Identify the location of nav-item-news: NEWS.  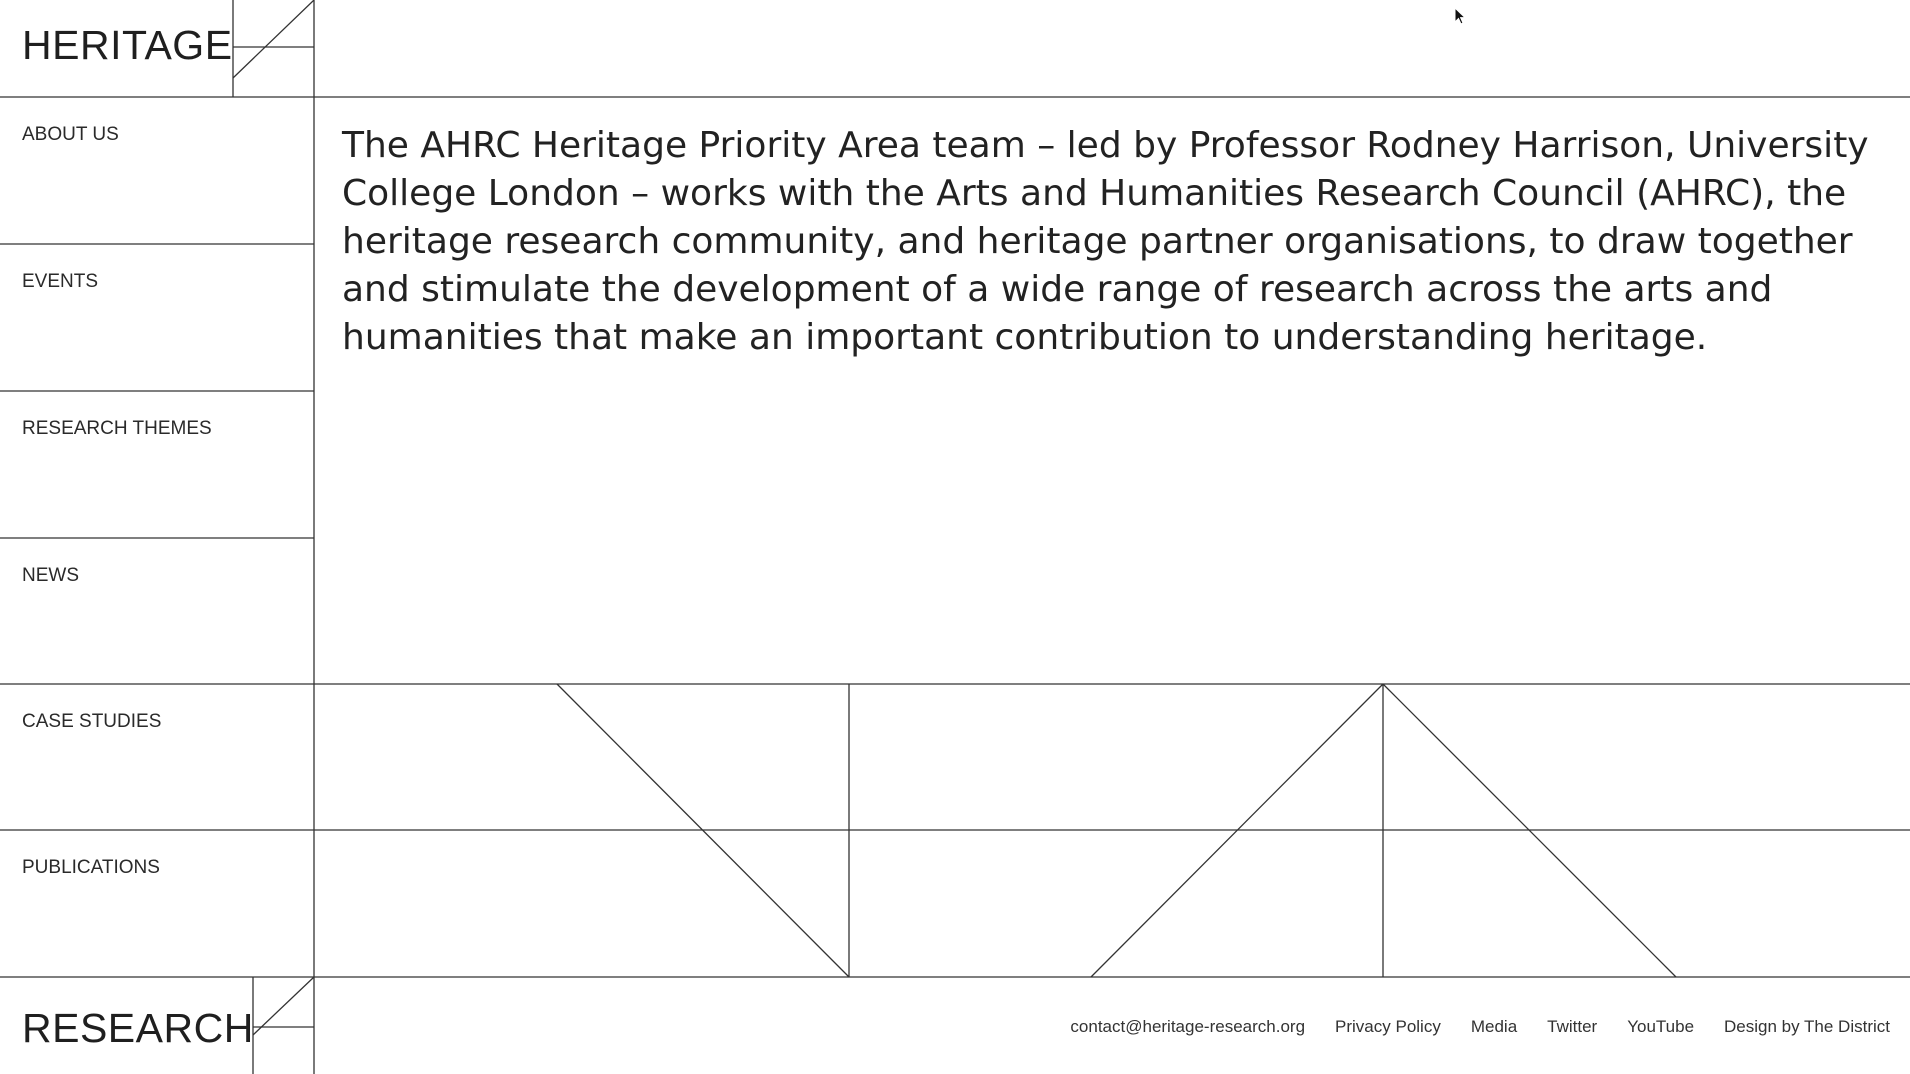
(157, 612).